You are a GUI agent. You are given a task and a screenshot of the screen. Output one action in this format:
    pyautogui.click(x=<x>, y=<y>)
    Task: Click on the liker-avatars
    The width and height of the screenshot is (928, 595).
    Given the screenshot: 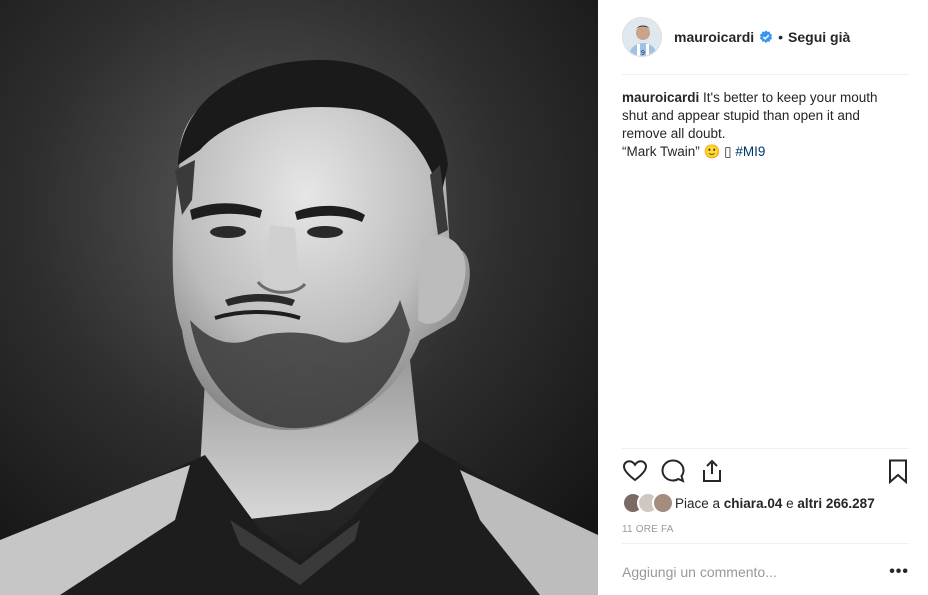 What is the action you would take?
    pyautogui.click(x=648, y=503)
    